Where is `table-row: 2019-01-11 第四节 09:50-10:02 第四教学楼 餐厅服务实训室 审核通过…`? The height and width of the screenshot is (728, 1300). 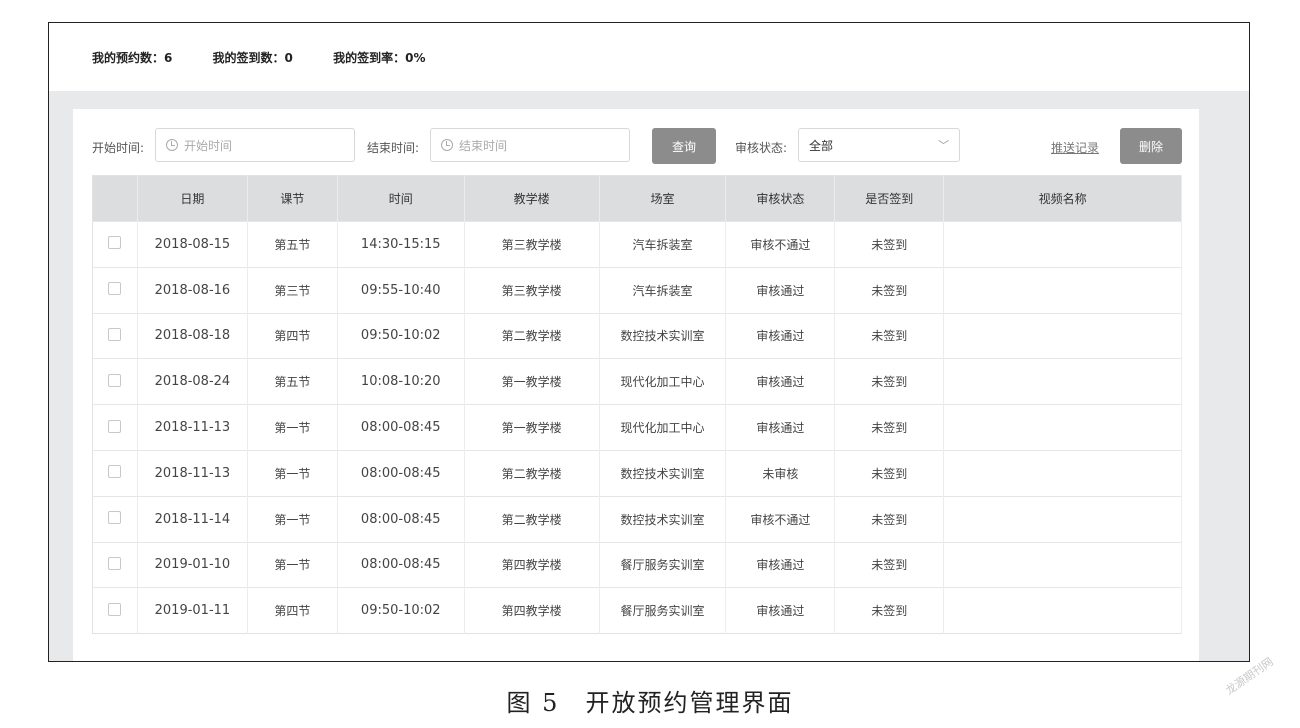 table-row: 2019-01-11 第四节 09:50-10:02 第四教学楼 餐厅服务实训室 审核通过… is located at coordinates (637, 610).